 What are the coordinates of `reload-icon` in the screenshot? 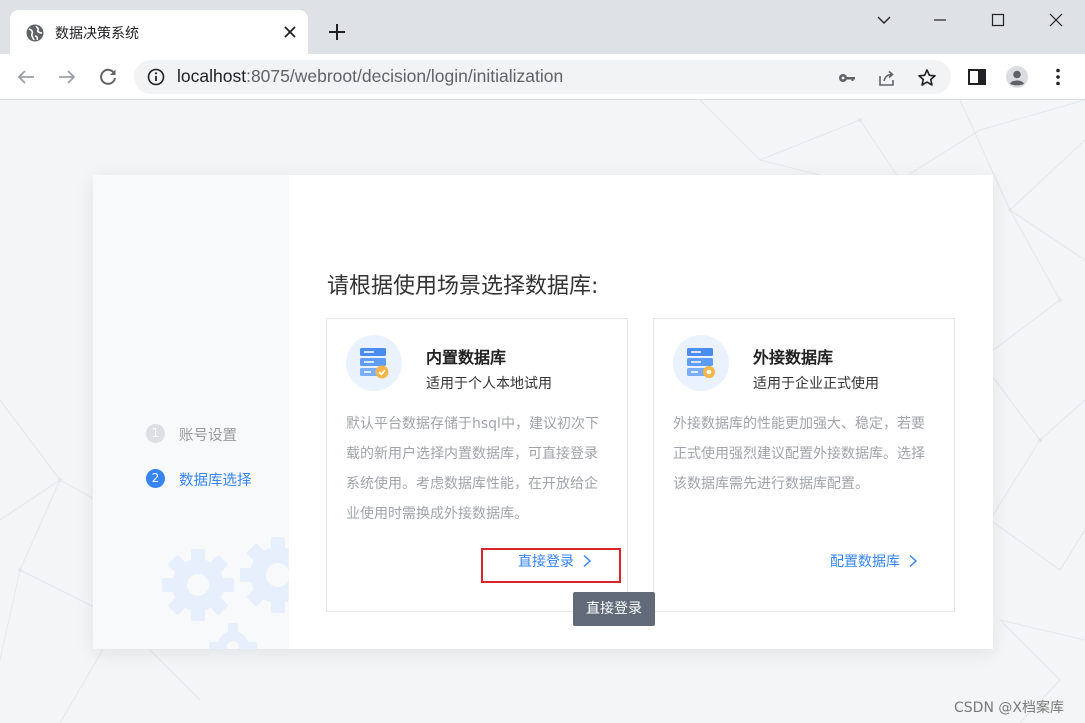 It's located at (108, 77).